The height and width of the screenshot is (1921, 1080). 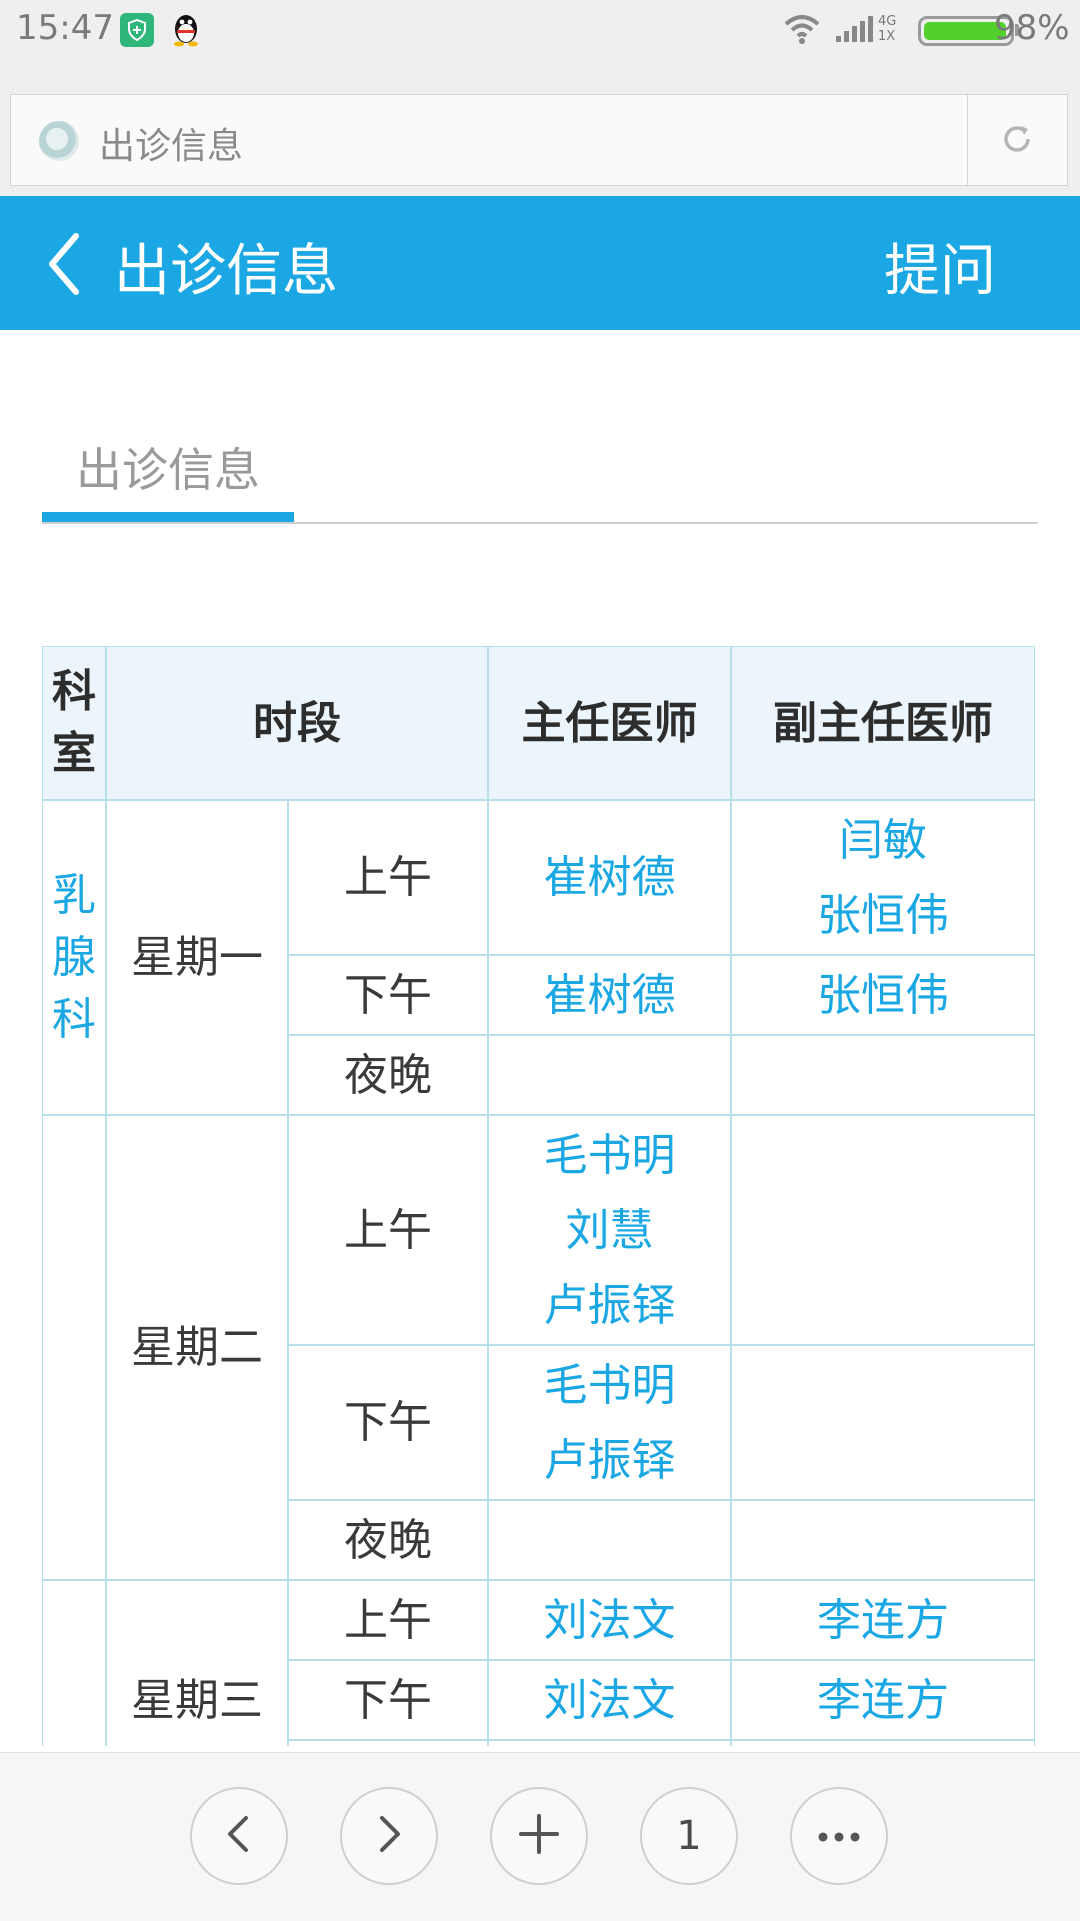 I want to click on header-department: 科室, so click(x=74, y=723).